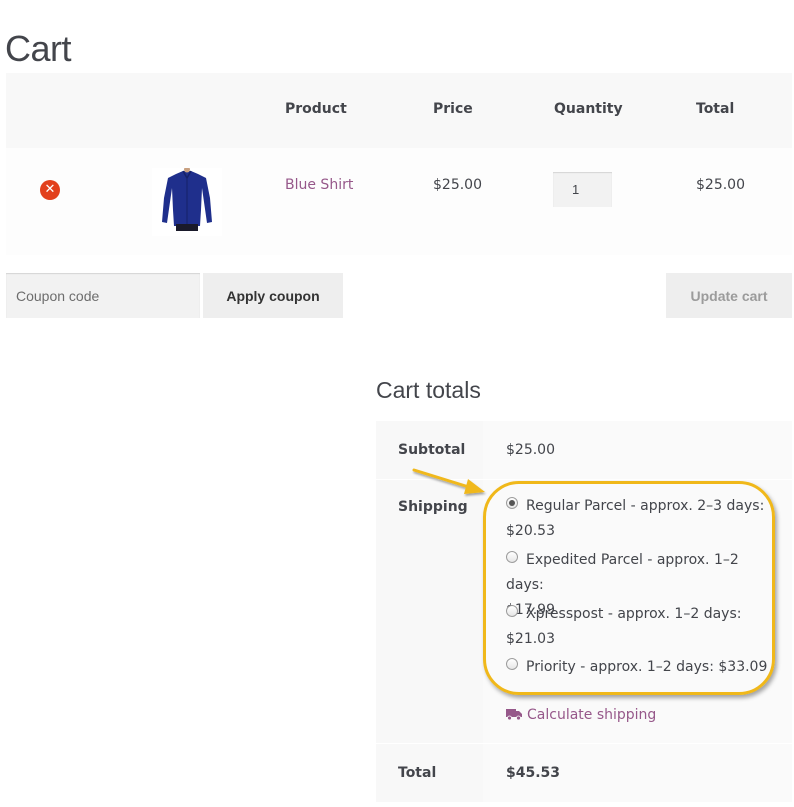 The width and height of the screenshot is (794, 807). Describe the element at coordinates (530, 531) in the screenshot. I see `shipping-option-price: $20.53` at that location.